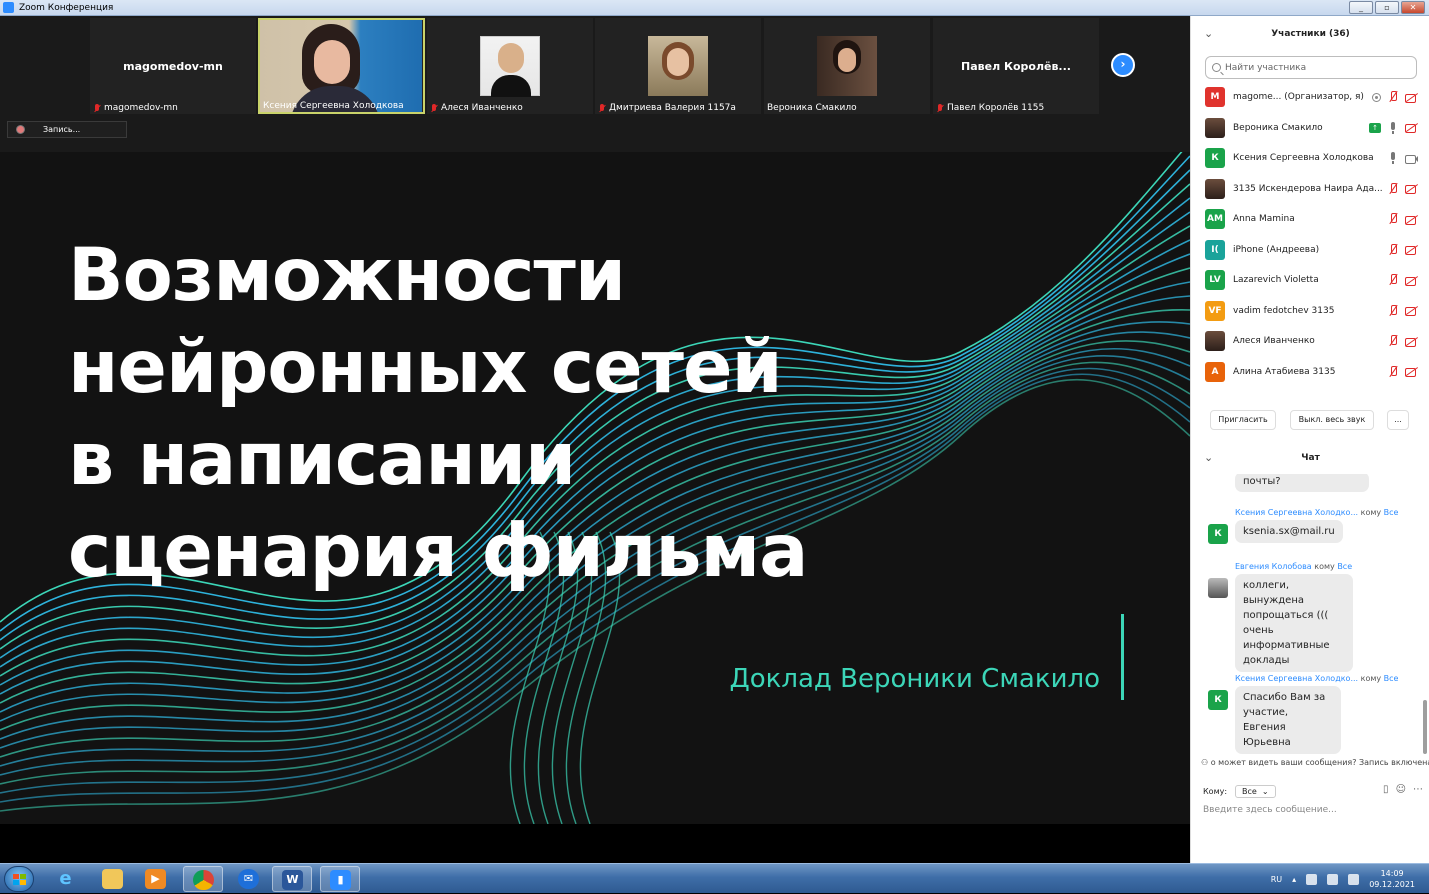 Image resolution: width=1429 pixels, height=894 pixels. What do you see at coordinates (1413, 7) in the screenshot?
I see `close-button: ✕` at bounding box center [1413, 7].